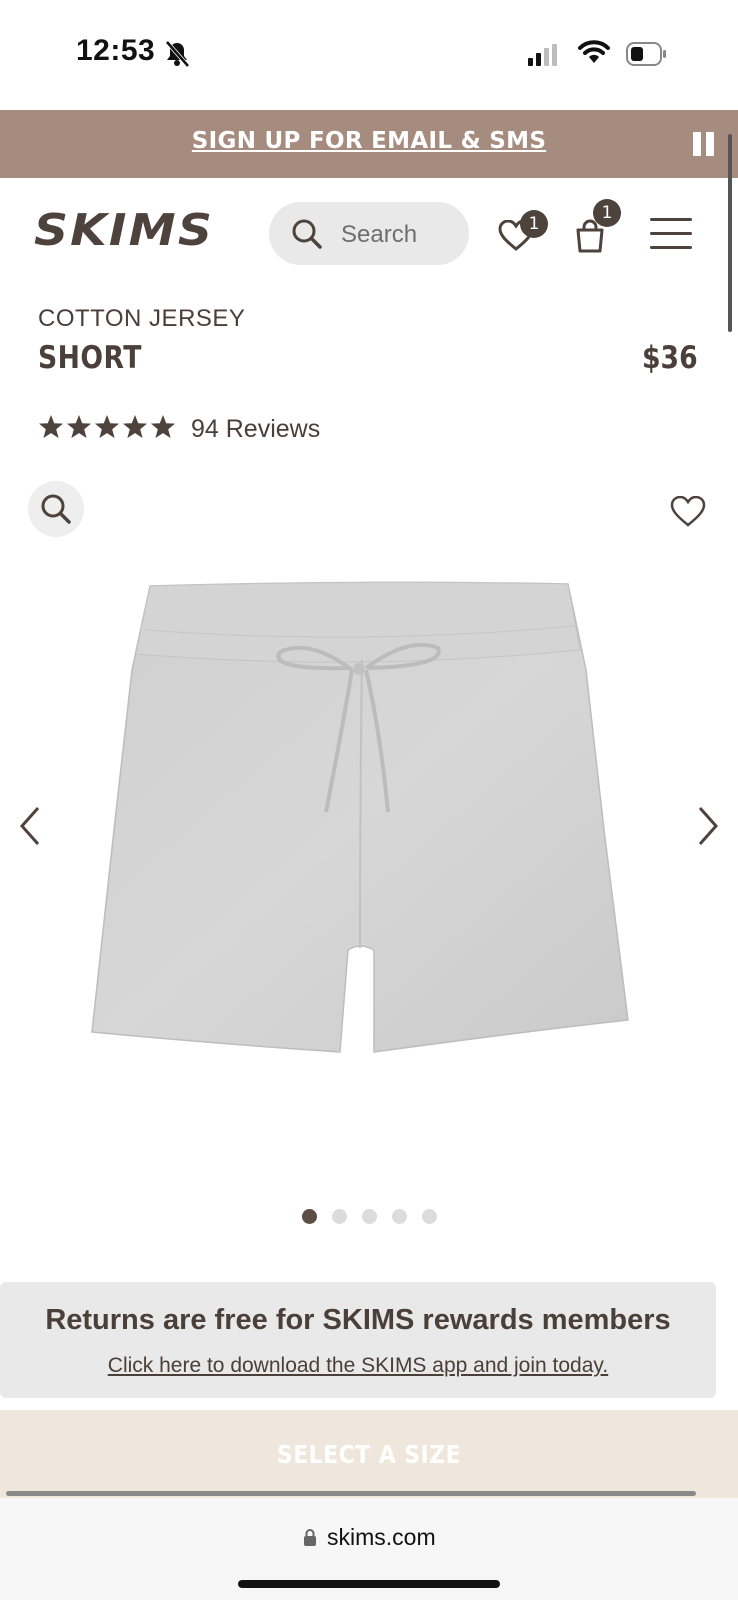  Describe the element at coordinates (142, 318) in the screenshot. I see `product-subtitle: COTTON JERSEY` at that location.